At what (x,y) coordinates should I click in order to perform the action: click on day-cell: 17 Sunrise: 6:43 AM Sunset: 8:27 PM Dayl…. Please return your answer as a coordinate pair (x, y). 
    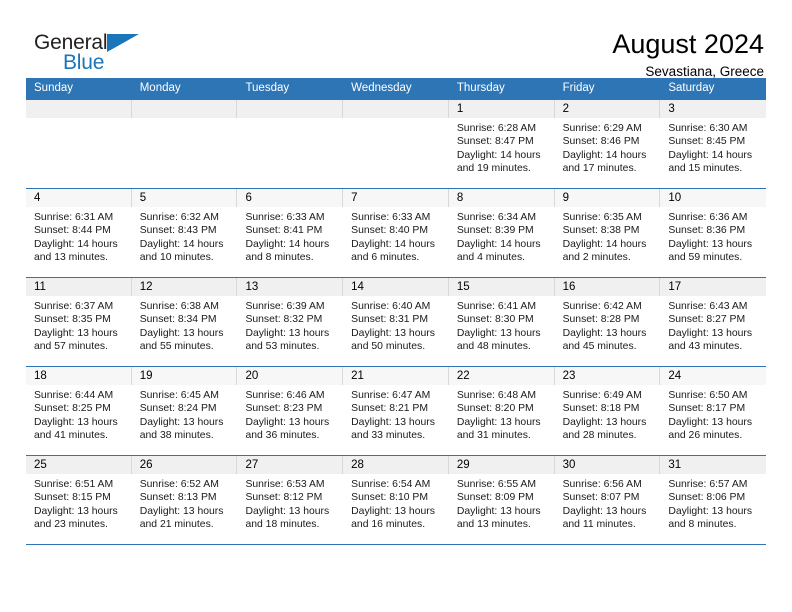
    Looking at the image, I should click on (713, 322).